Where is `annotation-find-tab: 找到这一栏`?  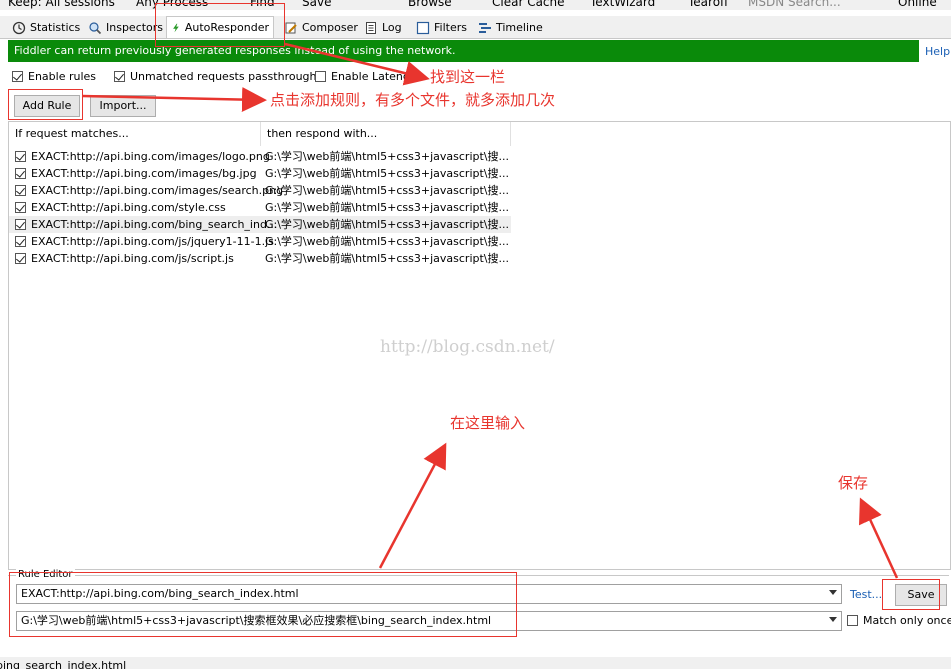 annotation-find-tab: 找到这一栏 is located at coordinates (468, 77).